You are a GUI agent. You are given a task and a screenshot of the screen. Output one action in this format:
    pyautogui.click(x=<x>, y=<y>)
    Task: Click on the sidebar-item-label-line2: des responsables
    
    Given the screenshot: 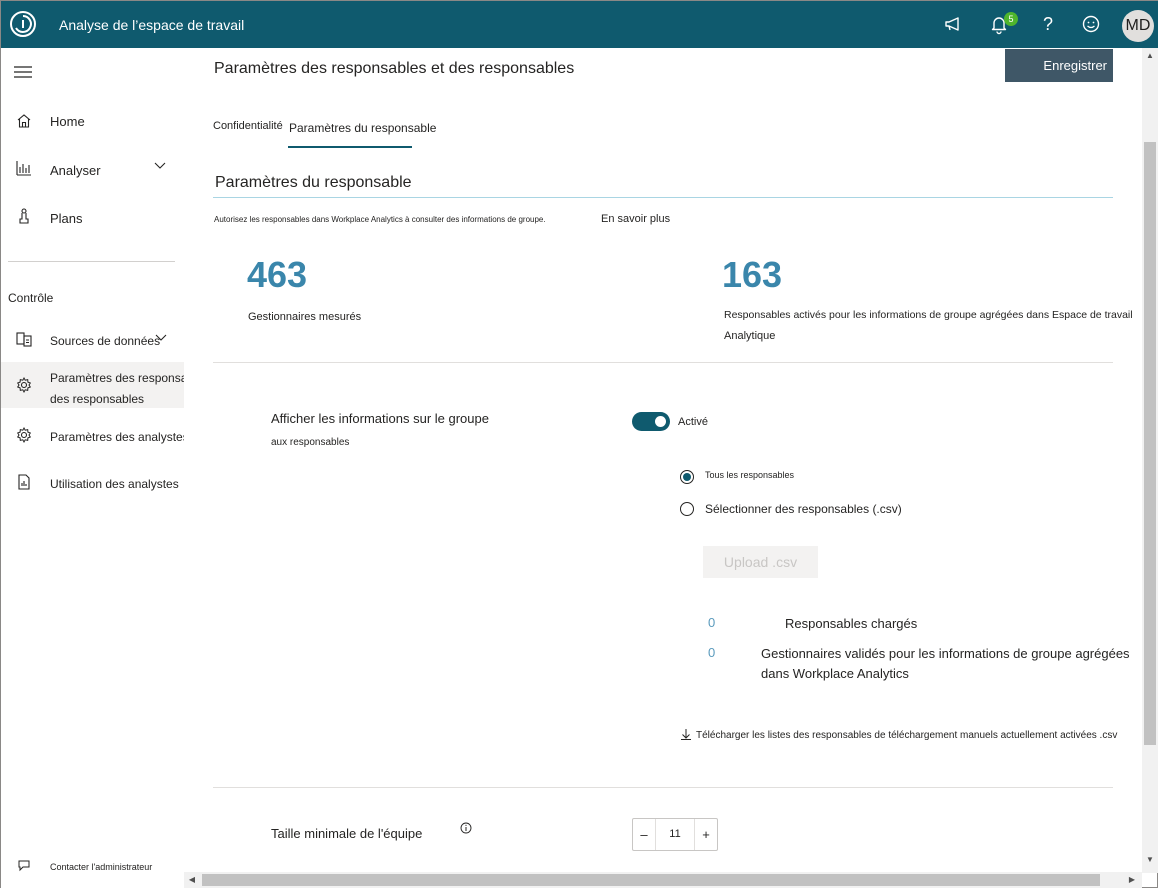 What is the action you would take?
    pyautogui.click(x=97, y=399)
    